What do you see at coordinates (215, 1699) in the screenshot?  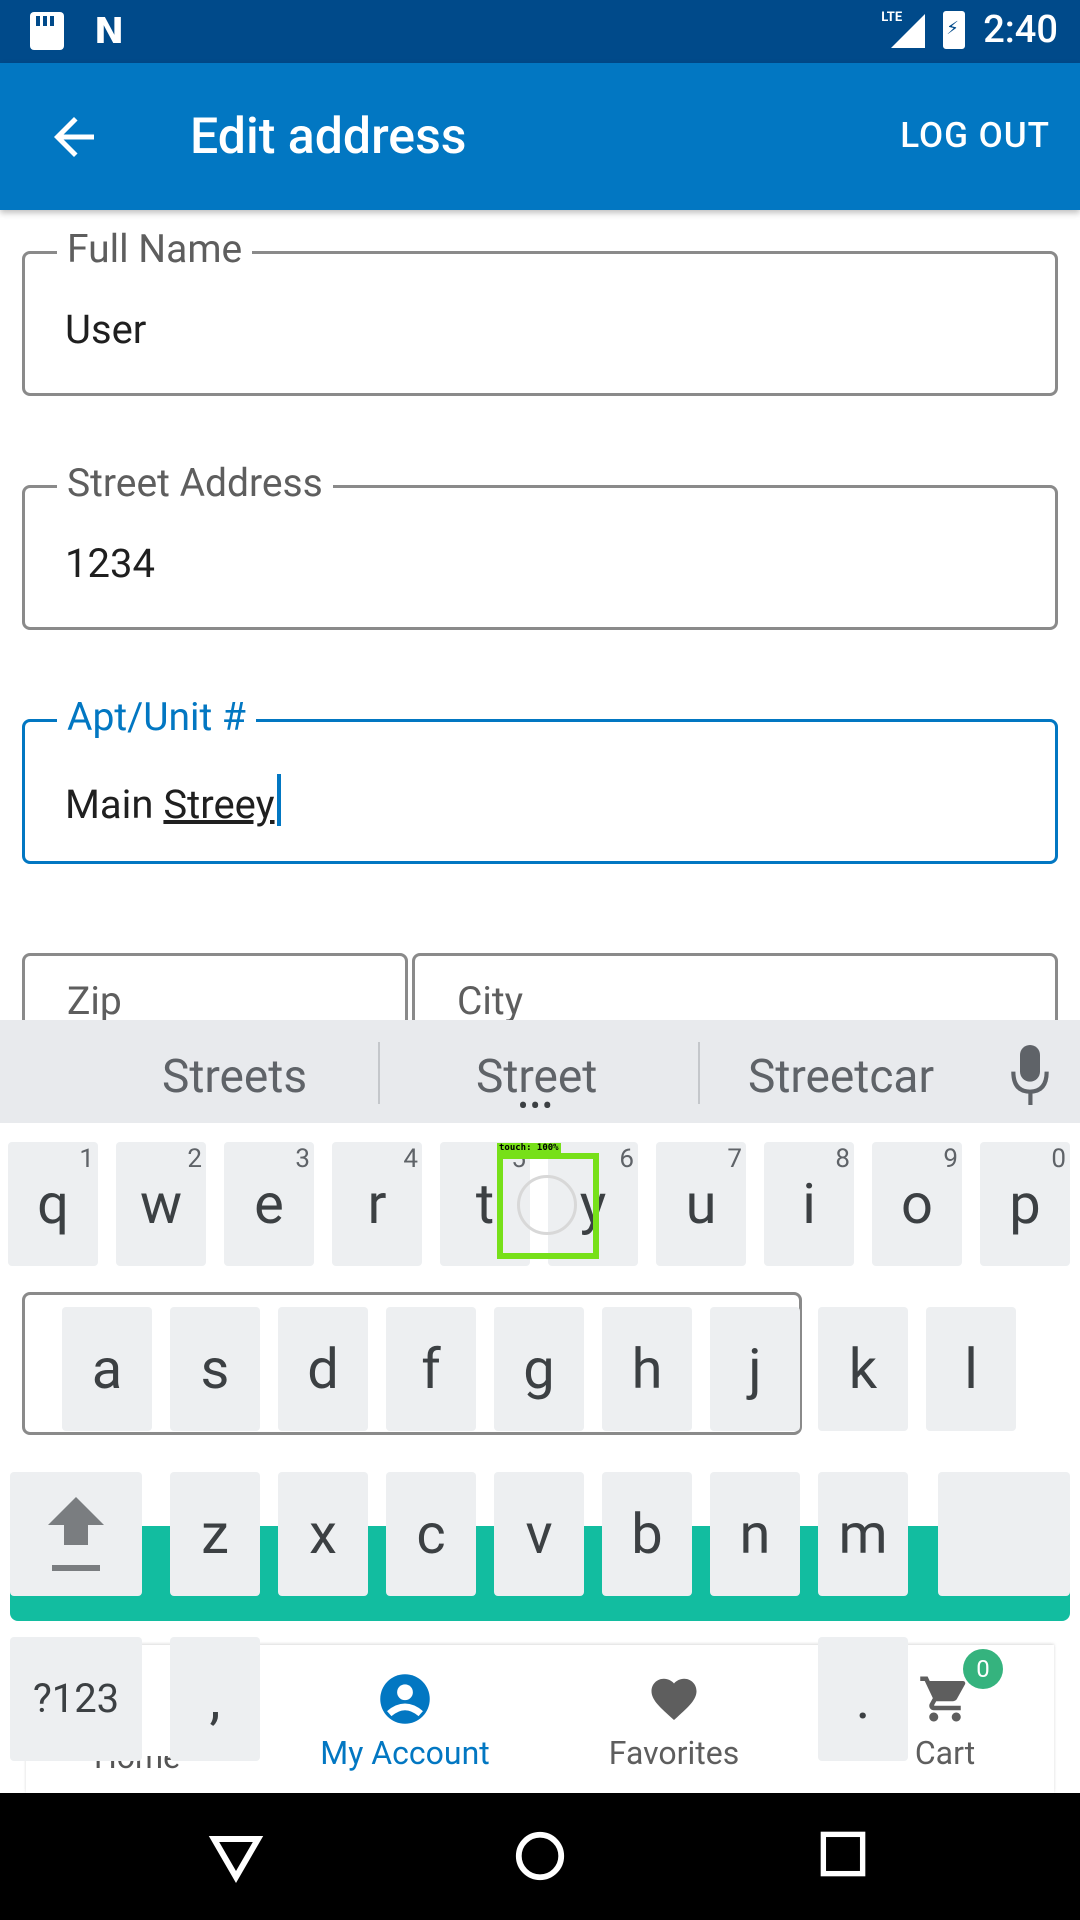 I see `comma-key: ,` at bounding box center [215, 1699].